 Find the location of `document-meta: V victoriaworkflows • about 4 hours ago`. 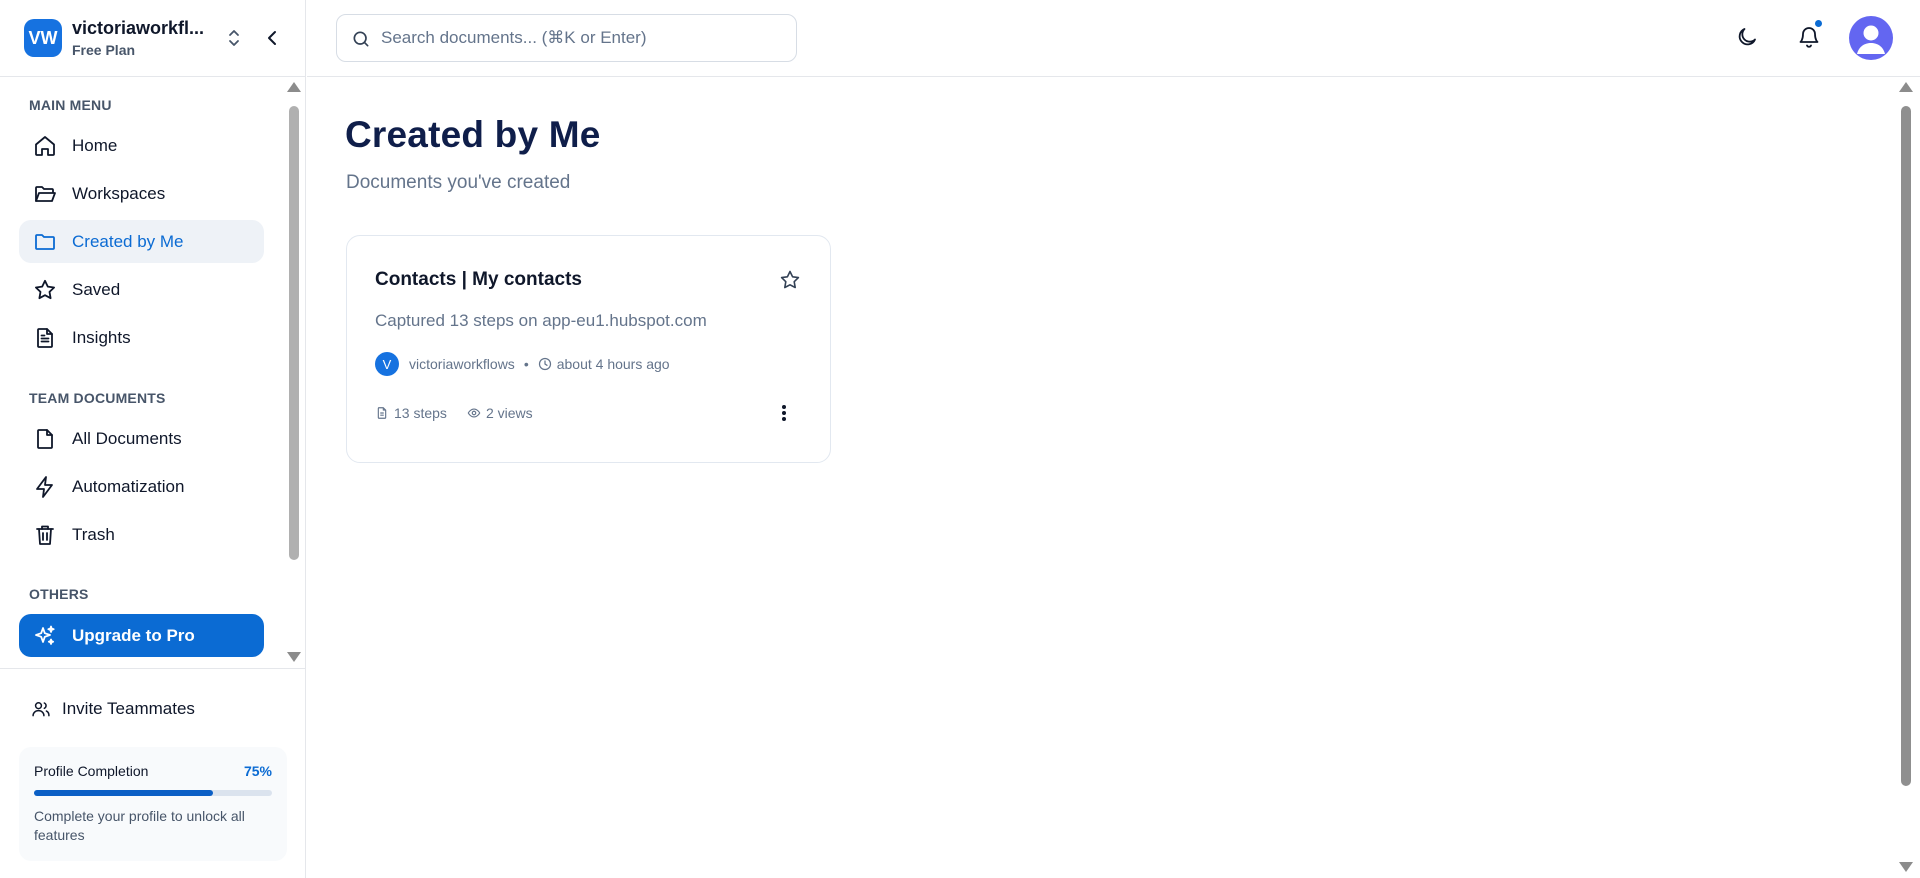

document-meta: V victoriaworkflows • about 4 hours ago is located at coordinates (522, 364).